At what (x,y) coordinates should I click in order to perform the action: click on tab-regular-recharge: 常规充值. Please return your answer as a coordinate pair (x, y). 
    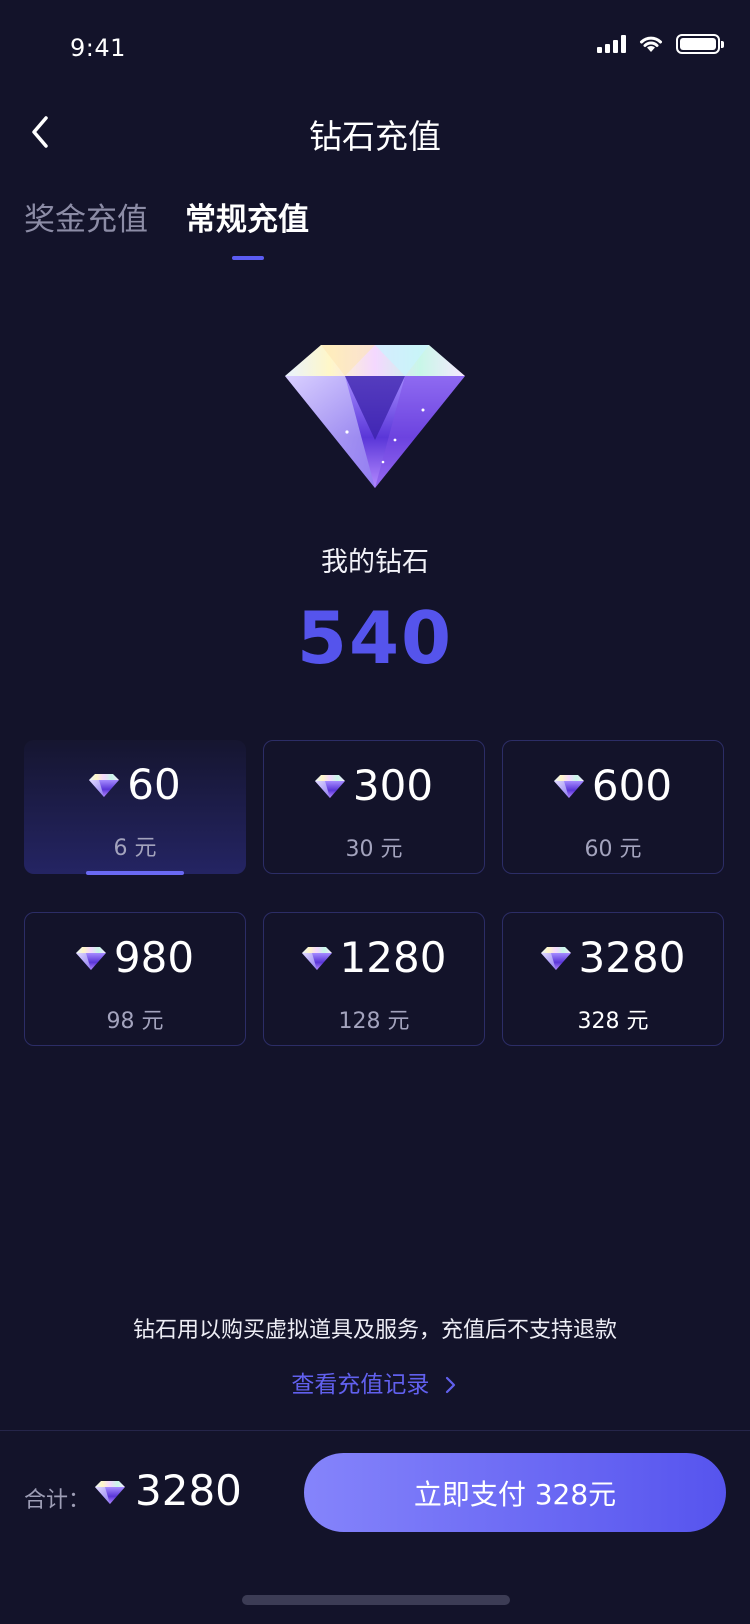
    Looking at the image, I should click on (247, 216).